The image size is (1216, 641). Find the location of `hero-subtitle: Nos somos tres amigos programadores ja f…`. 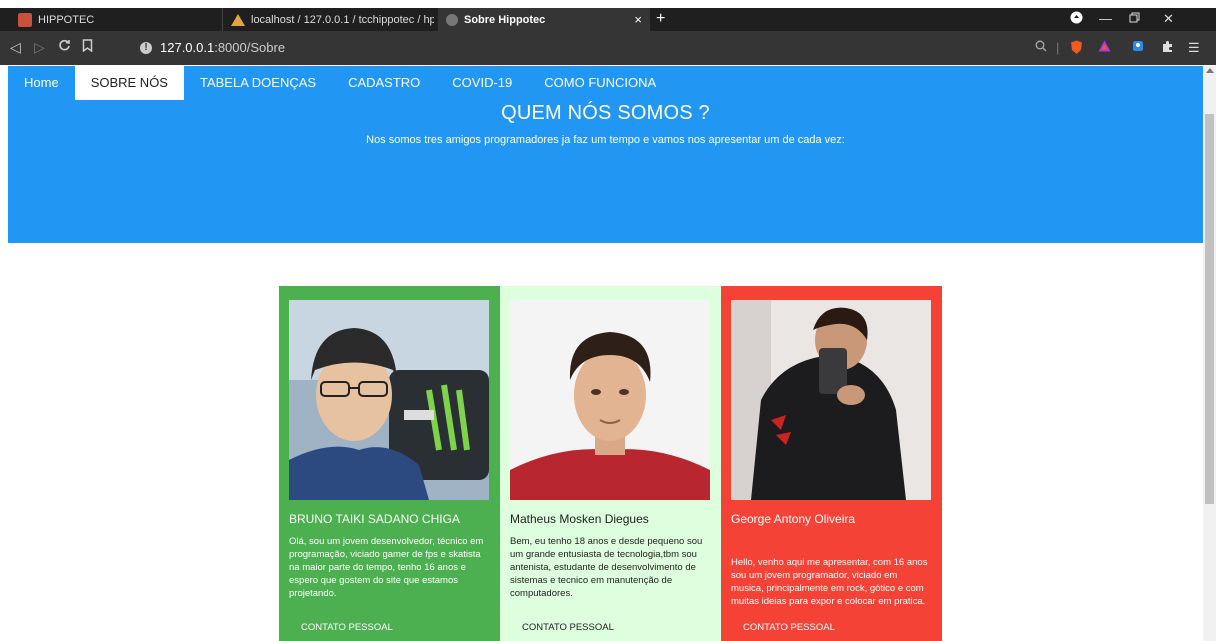

hero-subtitle: Nos somos tres amigos programadores ja f… is located at coordinates (605, 140).